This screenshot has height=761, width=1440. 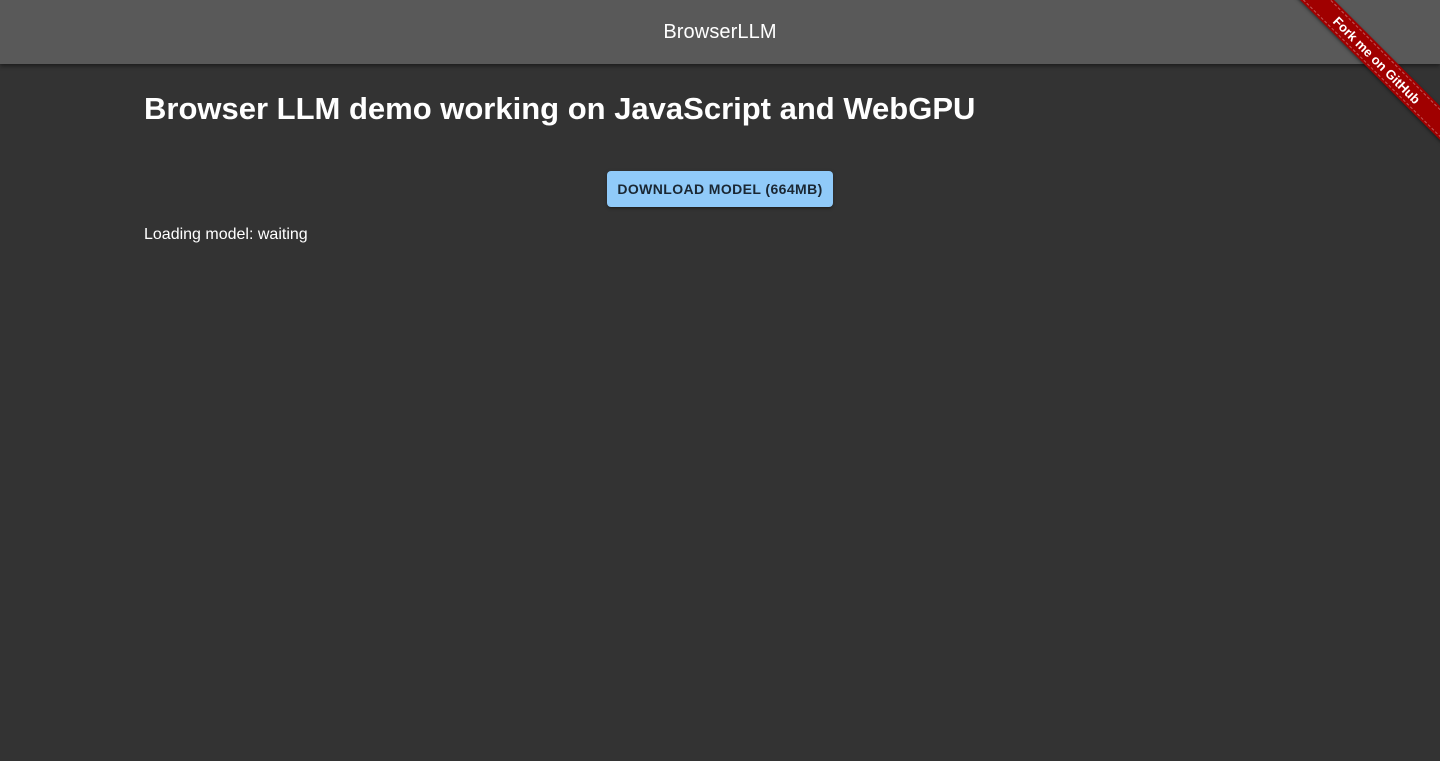 I want to click on github-ribbon-container: Fork me on GitHub, so click(x=1365, y=75).